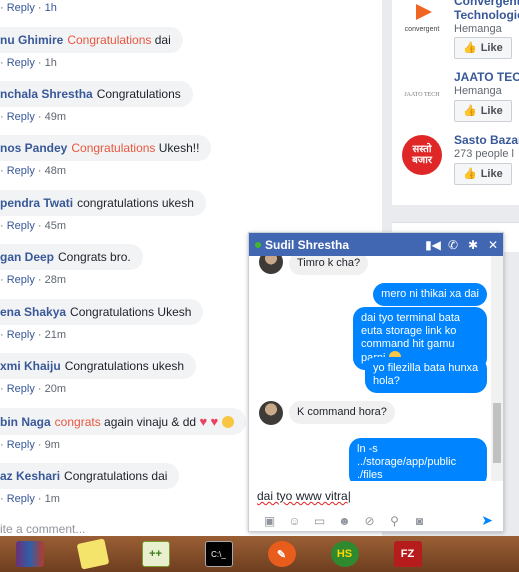  I want to click on jaato-logo: JAATO TECH, so click(422, 92).